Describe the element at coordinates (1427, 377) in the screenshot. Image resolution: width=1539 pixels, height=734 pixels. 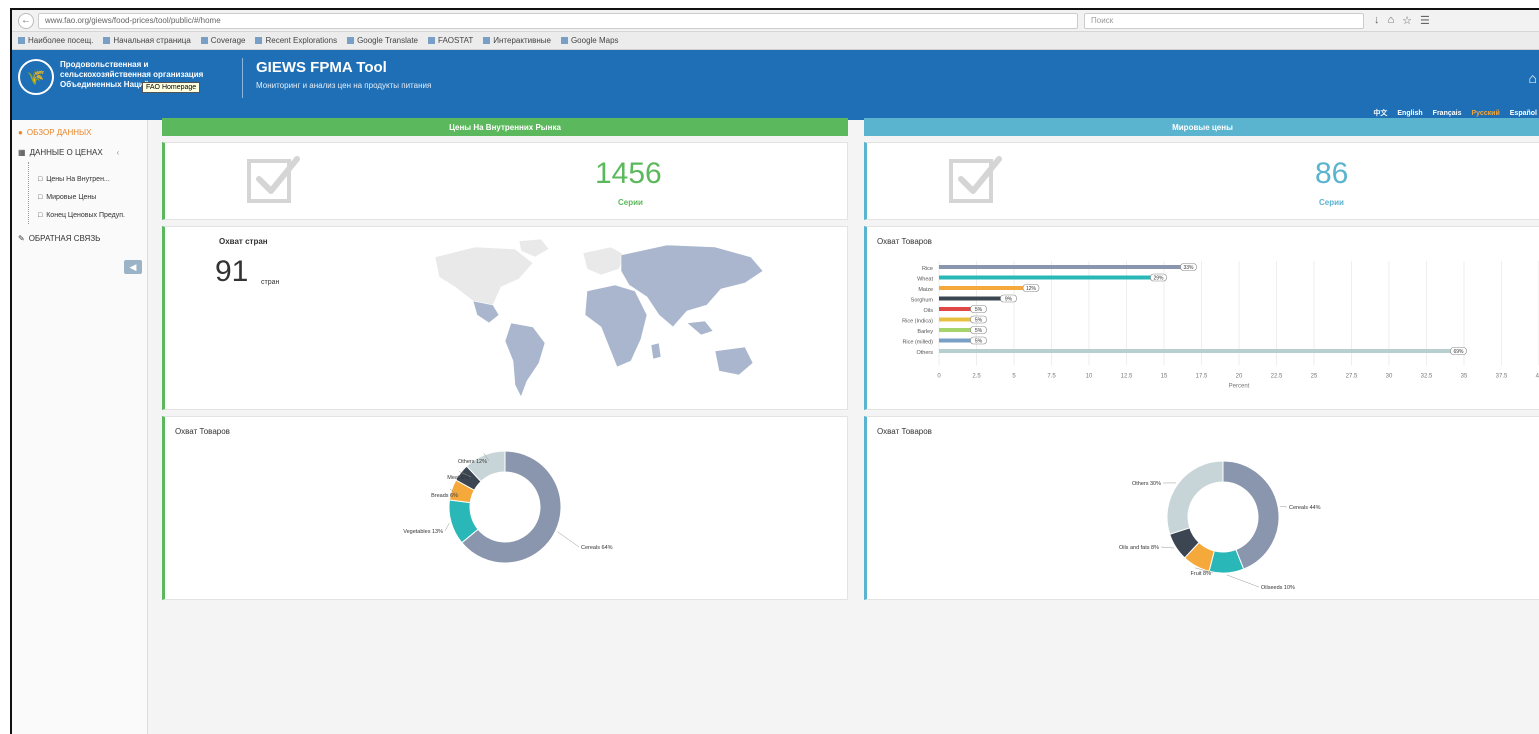
I see `x-tick-label: 32.5` at that location.